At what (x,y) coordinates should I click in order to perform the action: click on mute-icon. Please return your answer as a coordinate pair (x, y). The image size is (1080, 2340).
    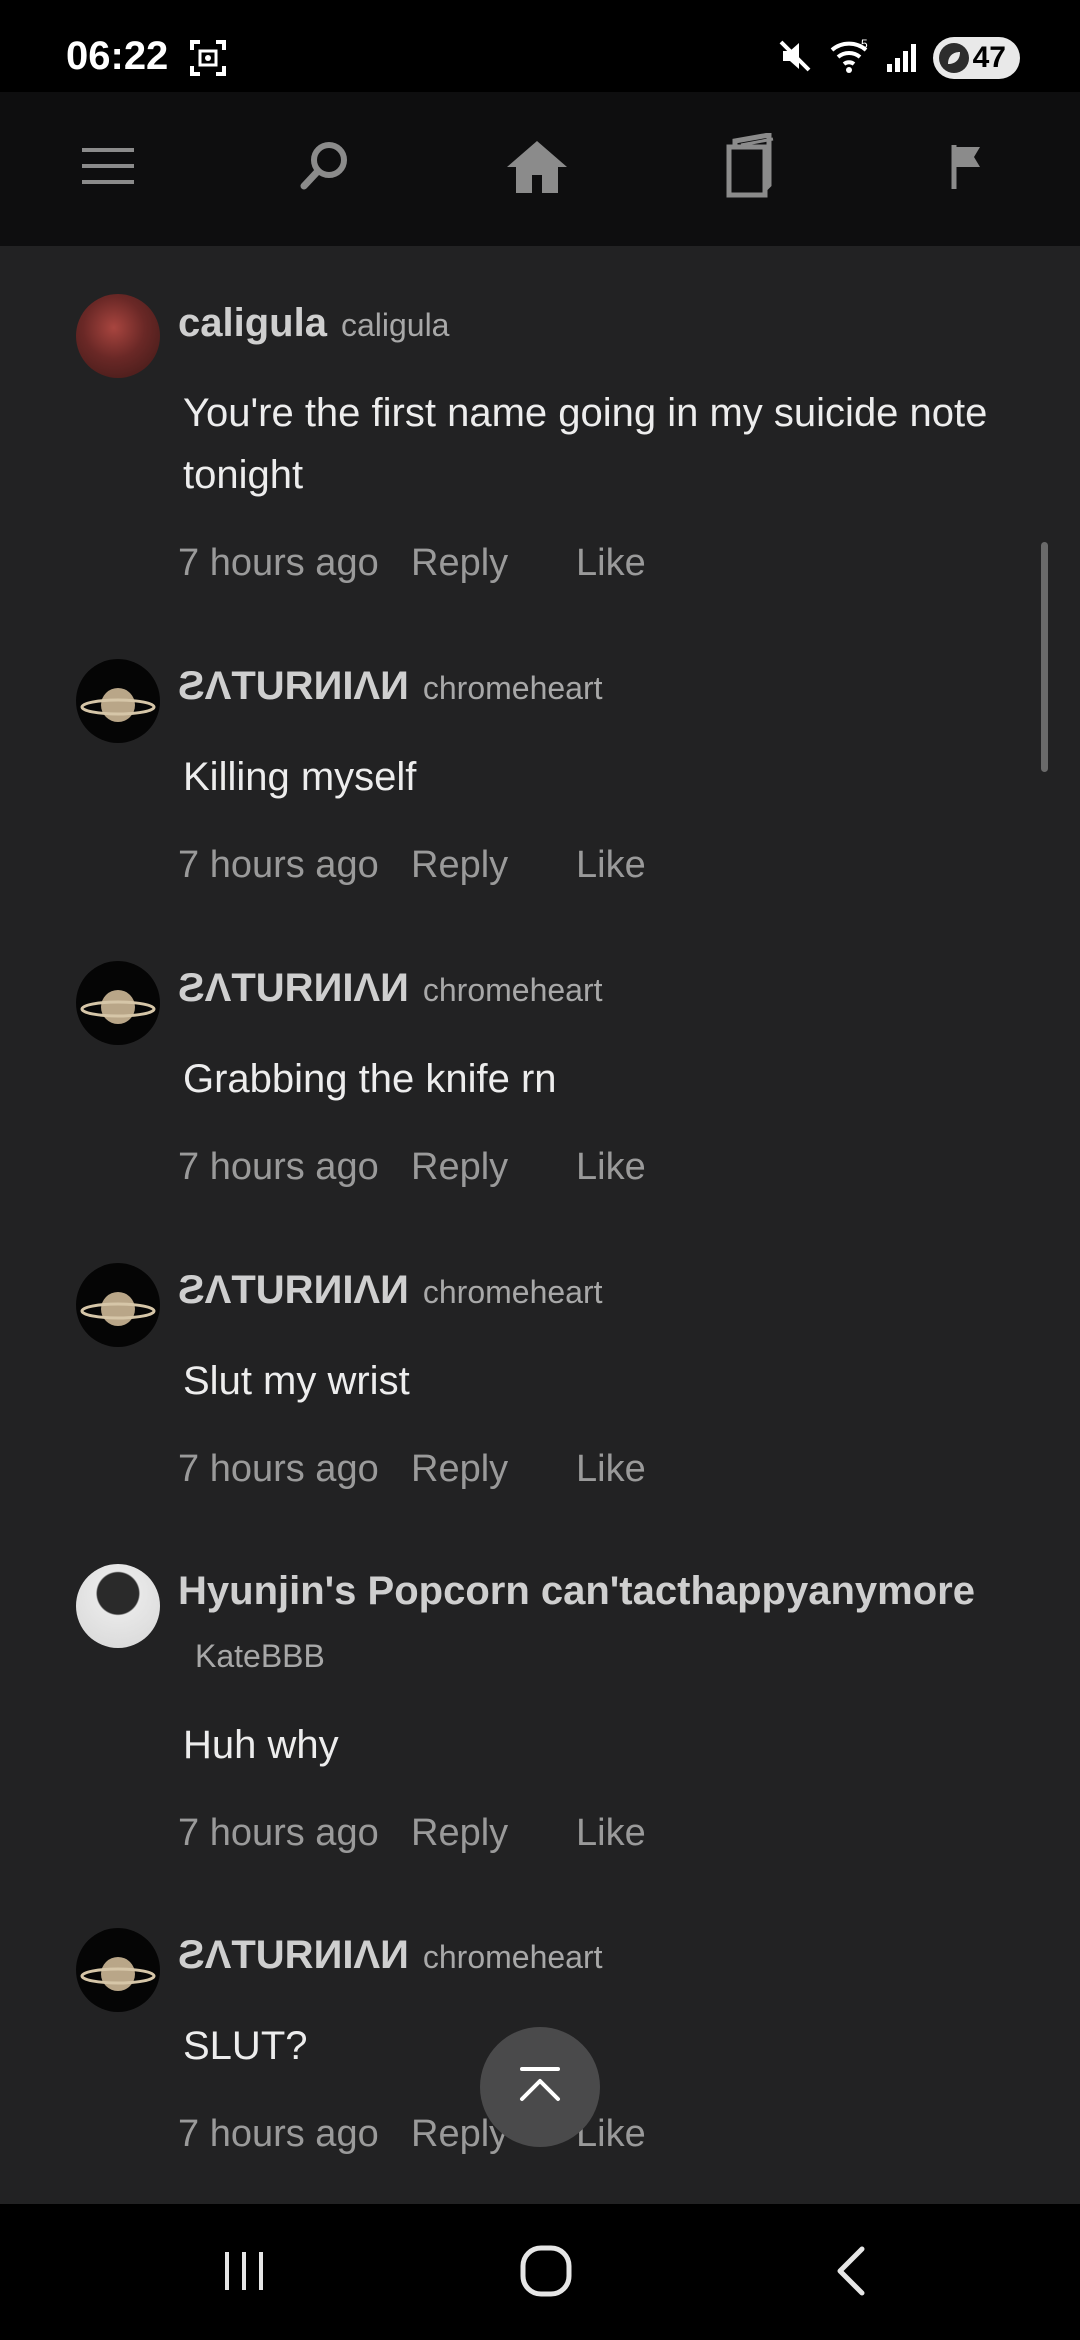
    Looking at the image, I should click on (795, 58).